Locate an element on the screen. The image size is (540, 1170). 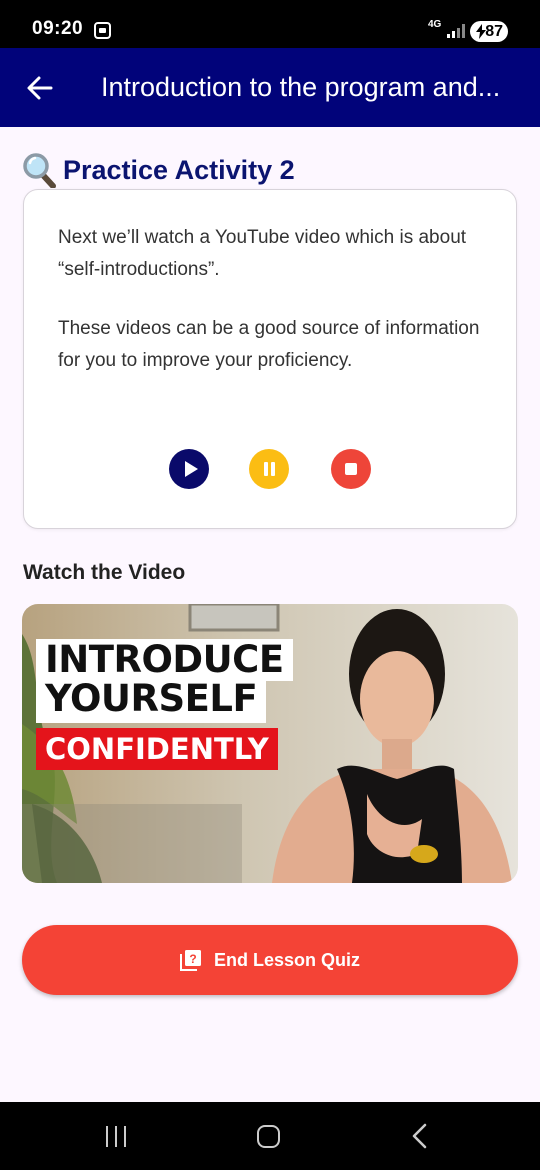
thumbnail-text: YOURSELF is located at coordinates (151, 700).